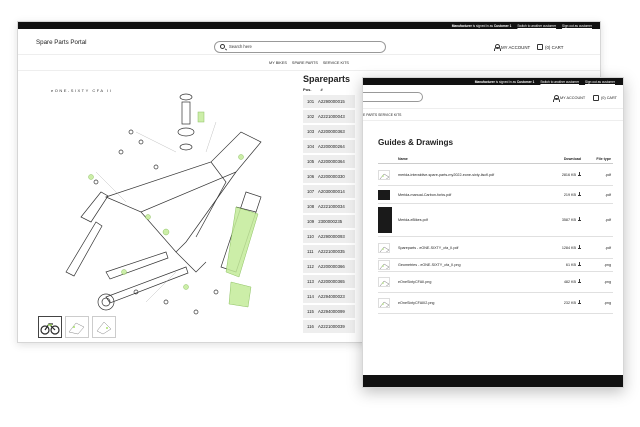  Describe the element at coordinates (475, 220) in the screenshot. I see `file-name: Merida-eBikes.pdf` at that location.